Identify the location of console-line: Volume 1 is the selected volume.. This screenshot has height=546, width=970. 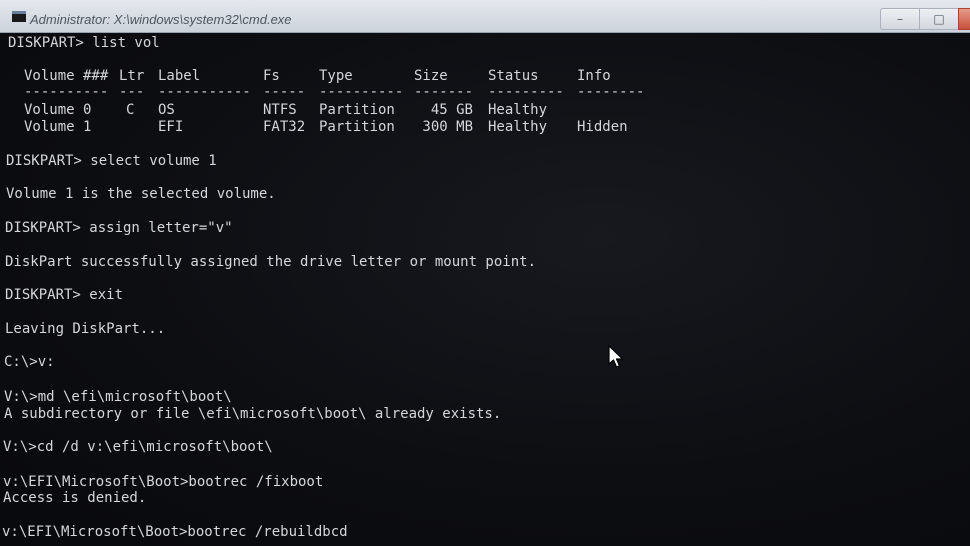
(141, 194).